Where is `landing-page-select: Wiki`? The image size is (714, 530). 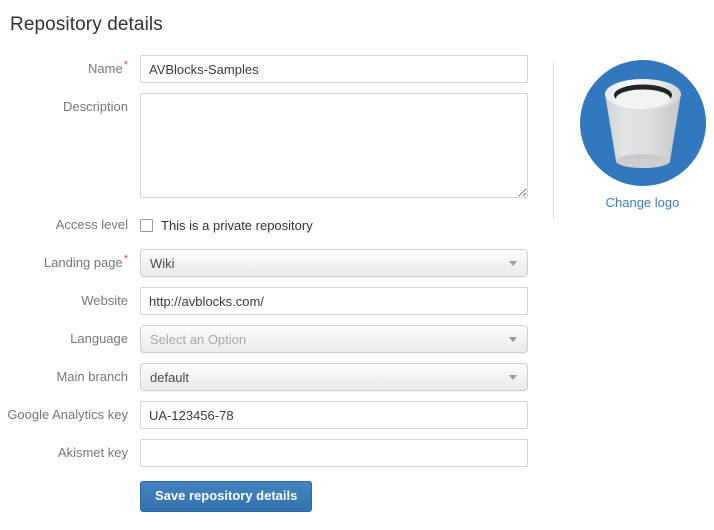 landing-page-select: Wiki is located at coordinates (334, 263).